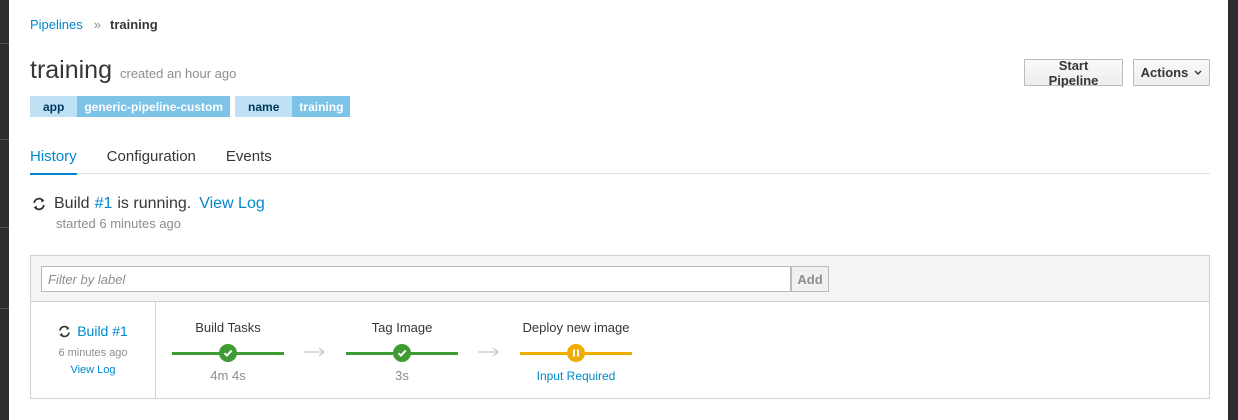  Describe the element at coordinates (4, 210) in the screenshot. I see `left-window-edge` at that location.